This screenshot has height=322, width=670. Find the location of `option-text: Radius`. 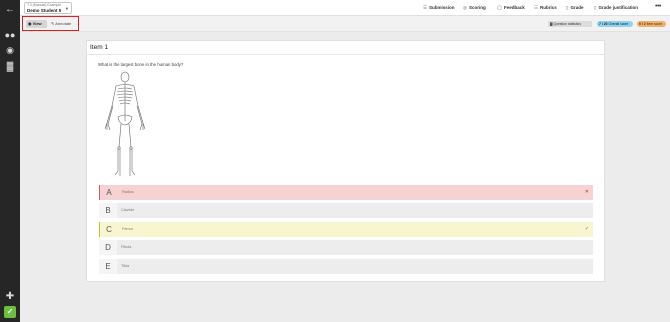

option-text: Radius is located at coordinates (128, 192).